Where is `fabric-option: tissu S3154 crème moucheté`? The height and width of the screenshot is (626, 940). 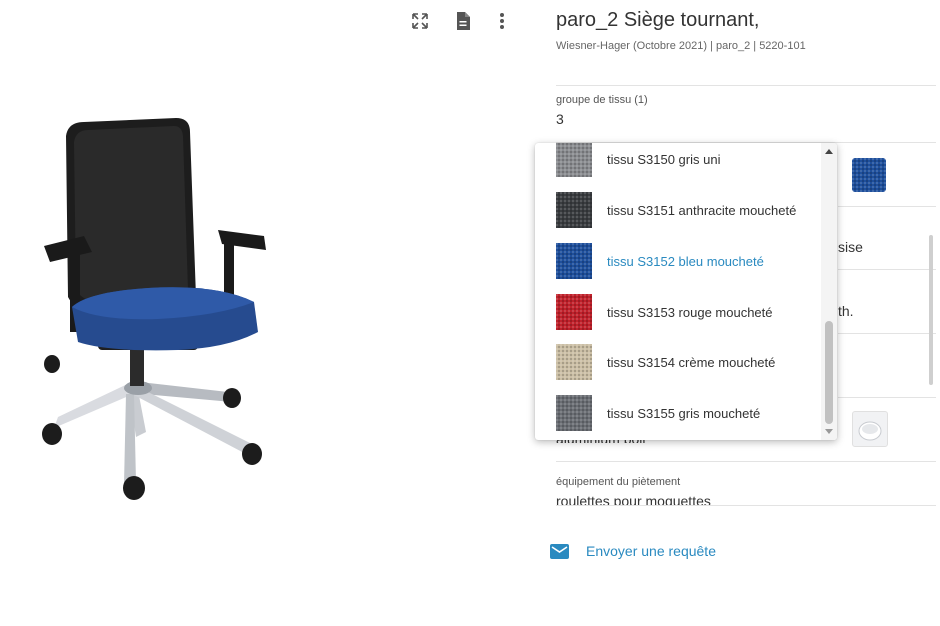 fabric-option: tissu S3154 crème moucheté is located at coordinates (678, 363).